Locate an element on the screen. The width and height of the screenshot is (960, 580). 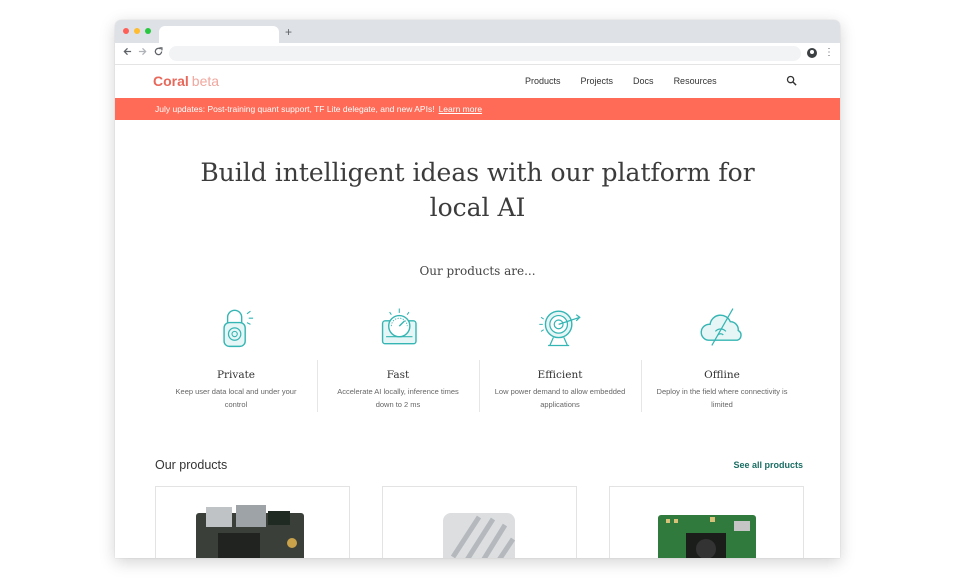
padlock-icon is located at coordinates (237, 328).